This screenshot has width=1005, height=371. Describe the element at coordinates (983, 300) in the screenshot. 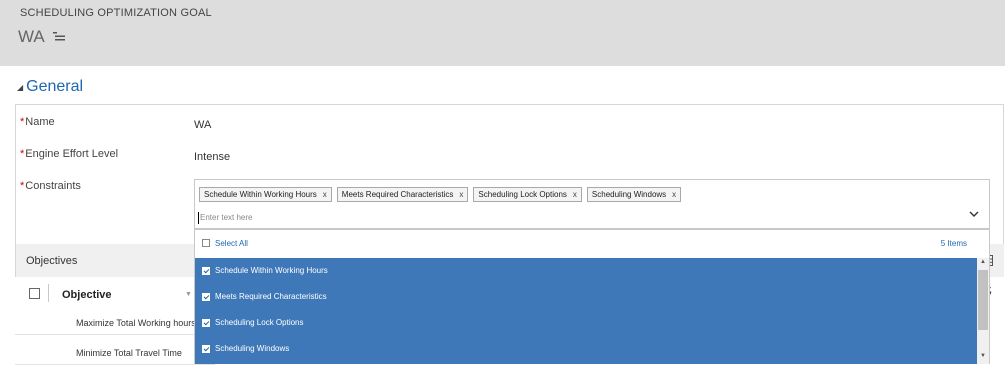

I see `scroll-thumb` at that location.